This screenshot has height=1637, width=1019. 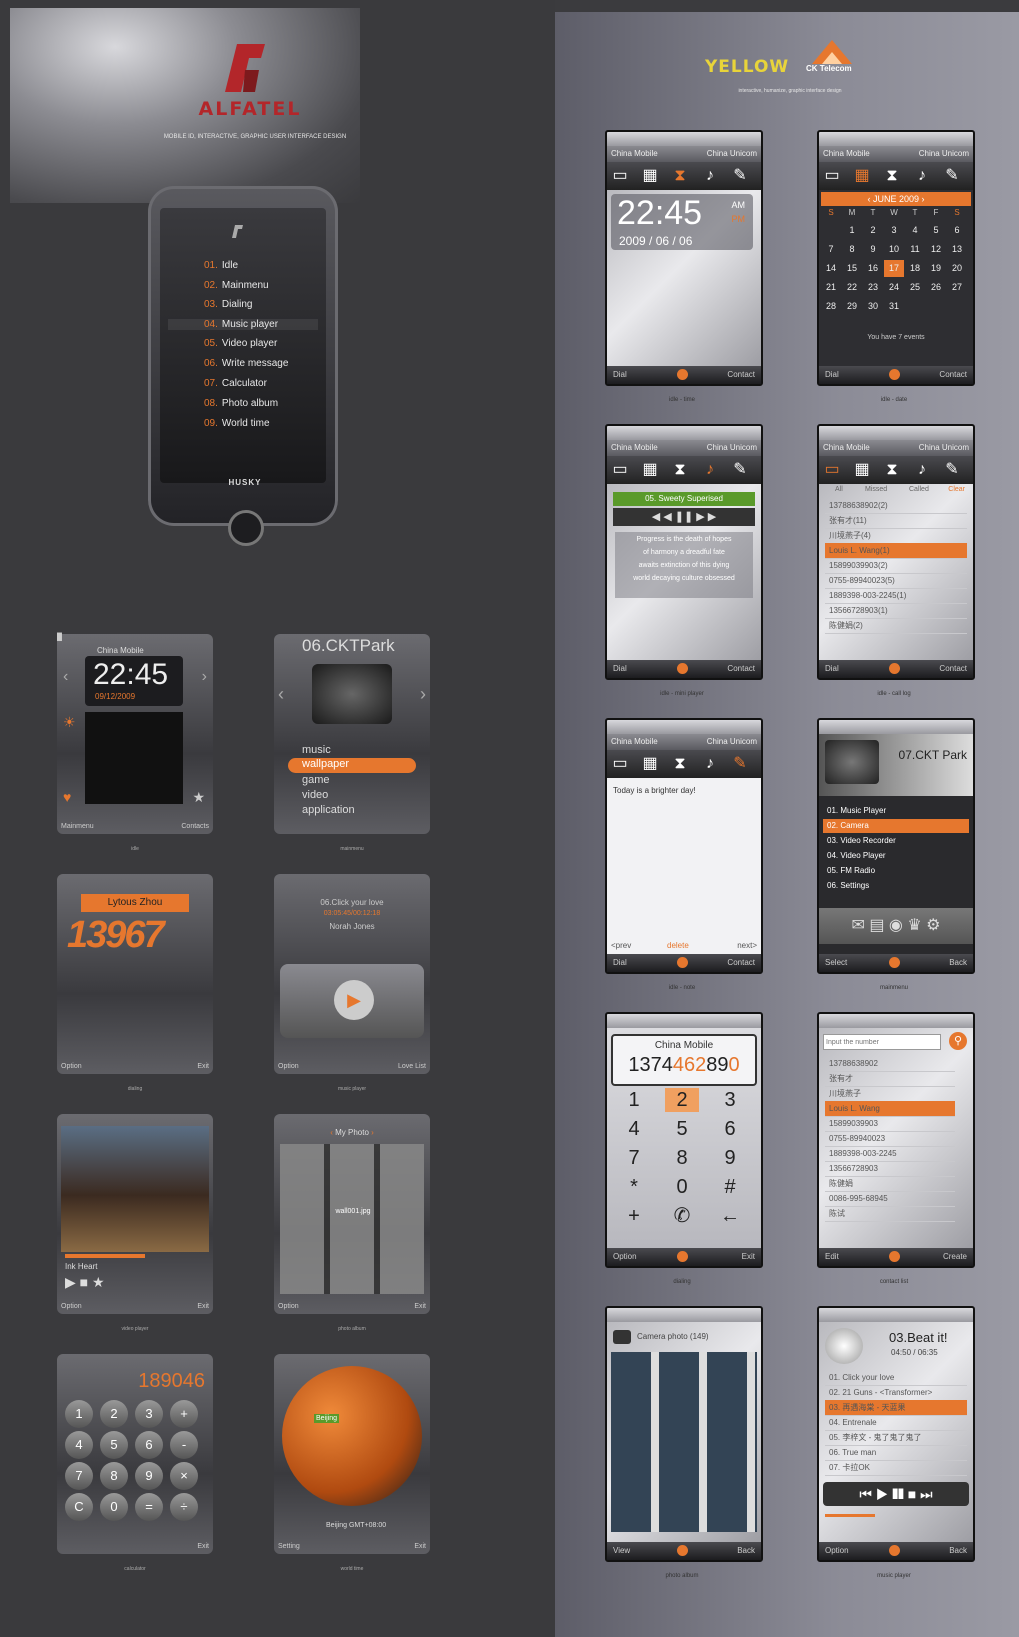 I want to click on calendar-day: 5, so click(x=936, y=230).